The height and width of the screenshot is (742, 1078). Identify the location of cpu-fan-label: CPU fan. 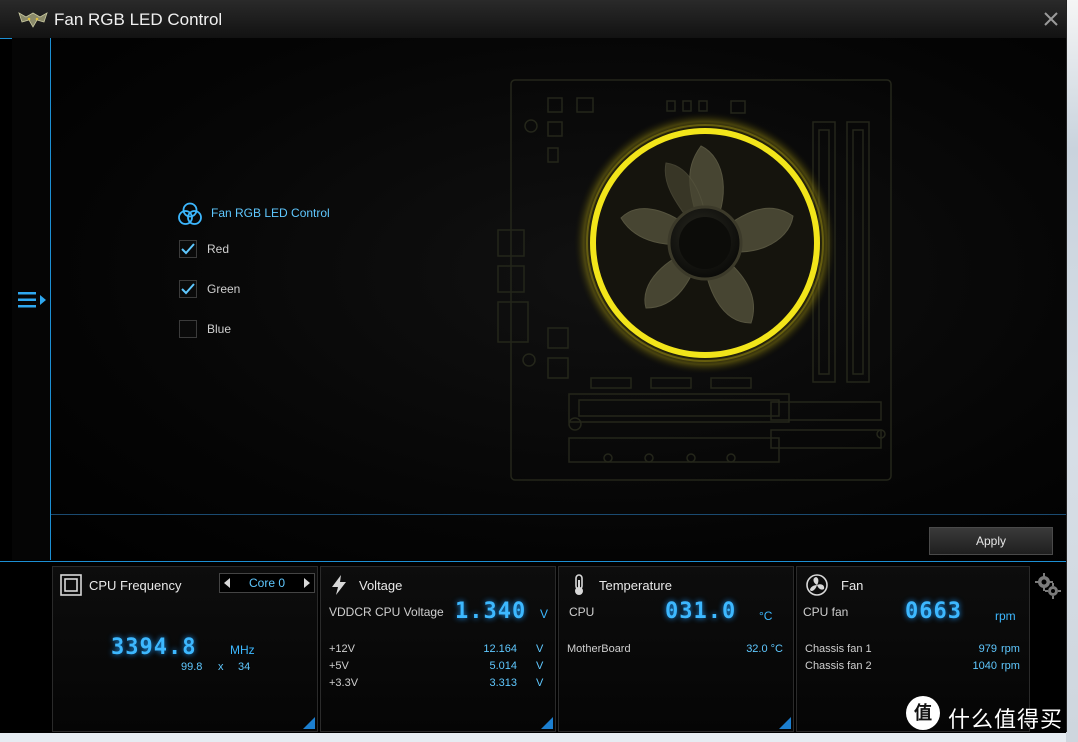
(826, 612).